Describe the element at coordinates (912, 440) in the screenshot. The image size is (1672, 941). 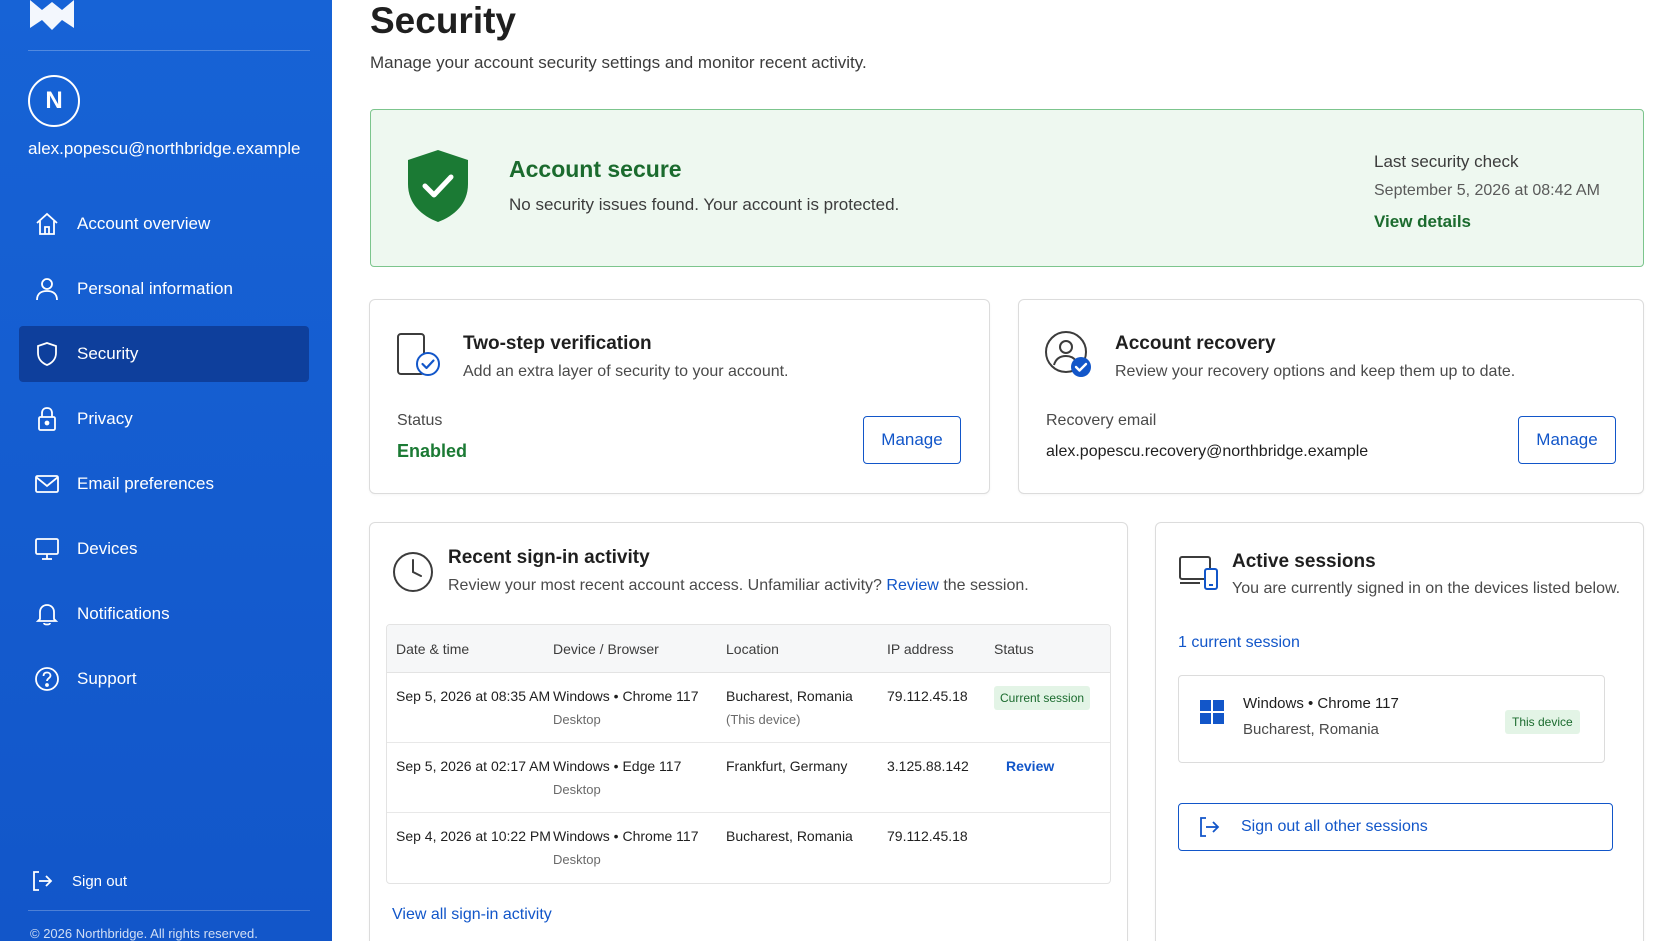
I see `manage-two-step-button: Manage` at that location.